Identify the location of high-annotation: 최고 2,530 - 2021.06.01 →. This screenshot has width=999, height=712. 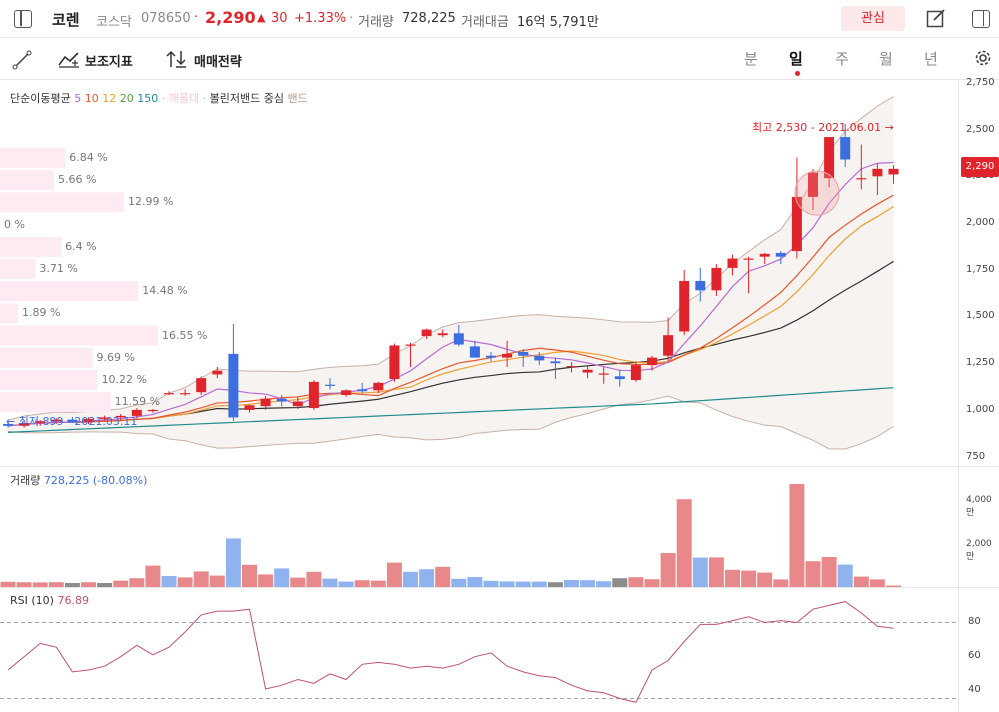
(823, 127).